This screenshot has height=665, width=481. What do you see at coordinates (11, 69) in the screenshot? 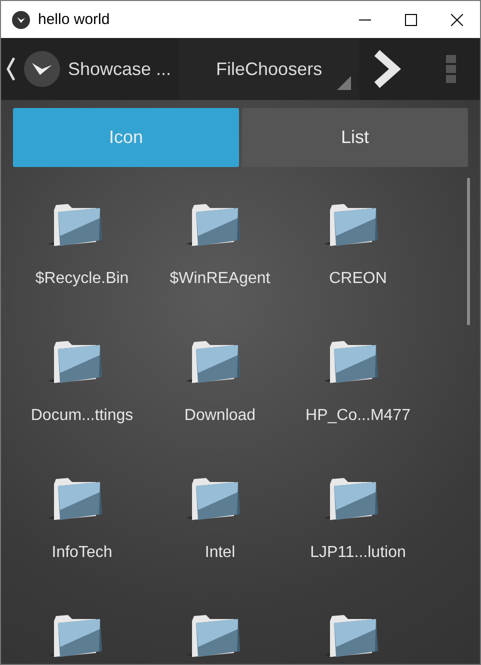
I see `back-chevron-icon` at bounding box center [11, 69].